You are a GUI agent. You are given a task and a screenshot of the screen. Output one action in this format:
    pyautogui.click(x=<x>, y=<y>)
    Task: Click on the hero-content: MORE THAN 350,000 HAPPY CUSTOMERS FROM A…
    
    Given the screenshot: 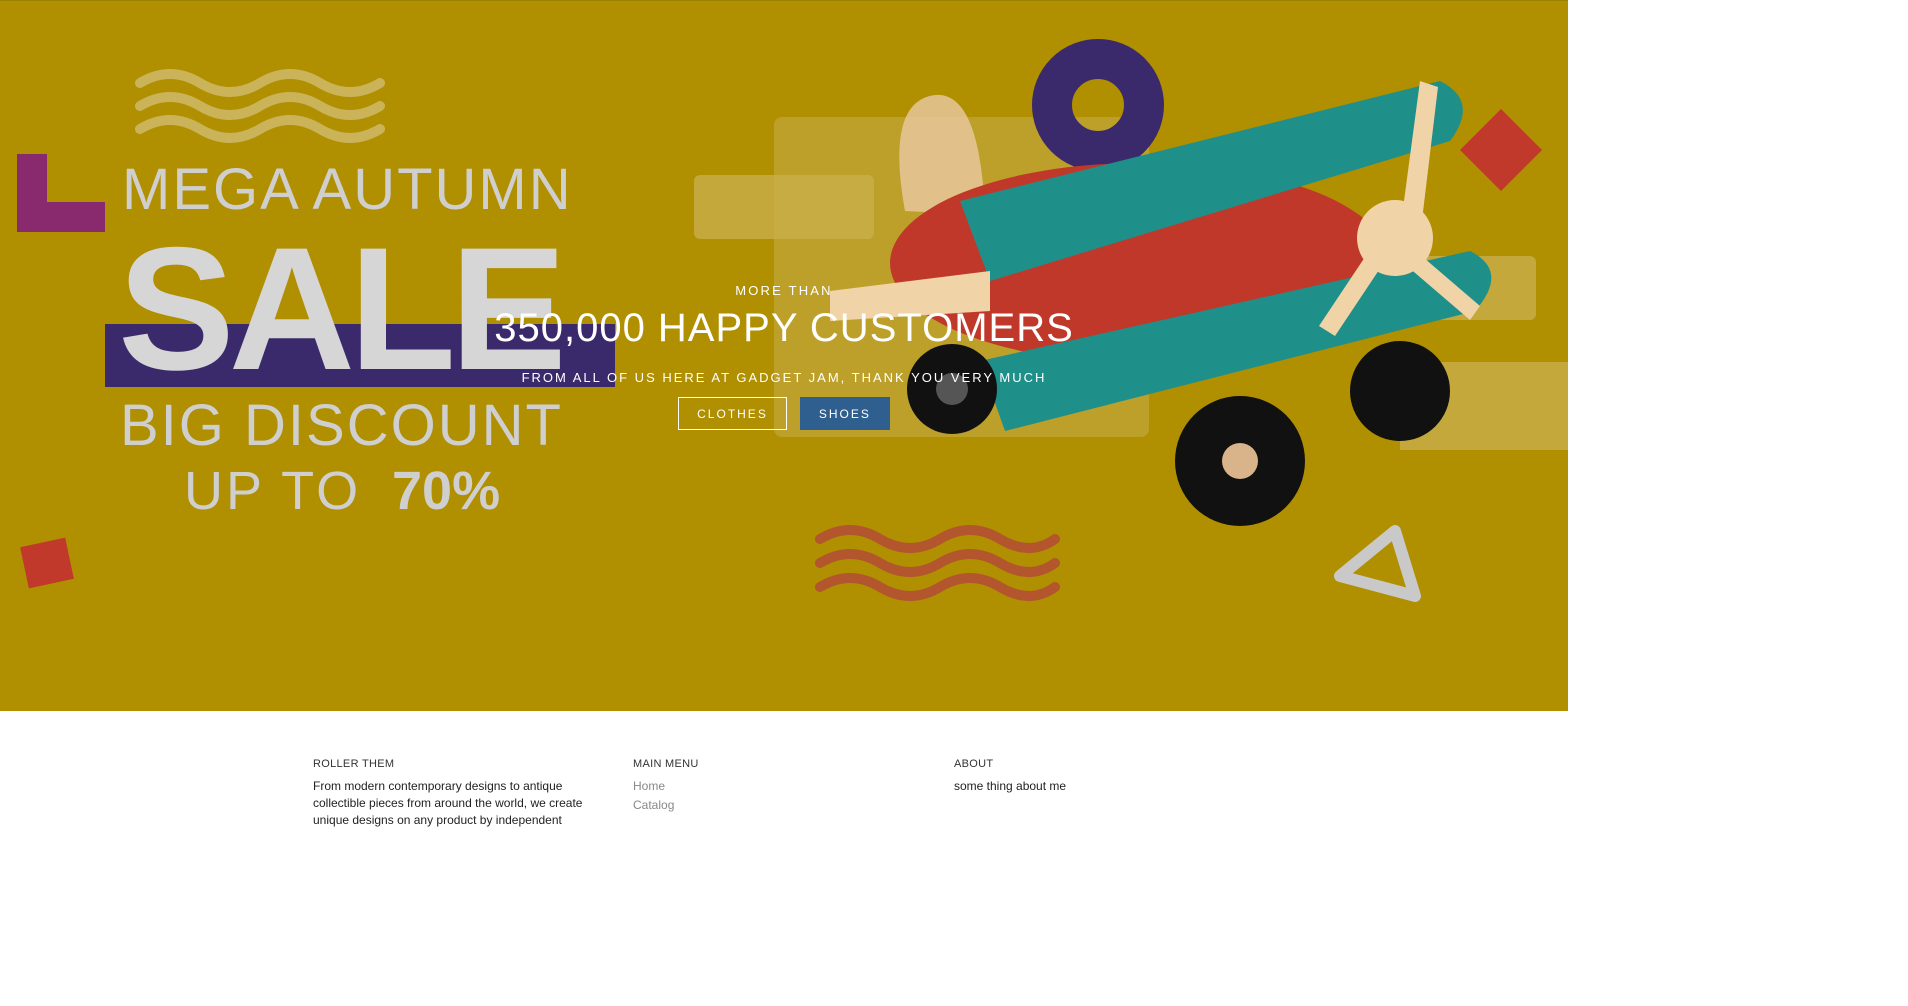 What is the action you would take?
    pyautogui.click(x=784, y=356)
    